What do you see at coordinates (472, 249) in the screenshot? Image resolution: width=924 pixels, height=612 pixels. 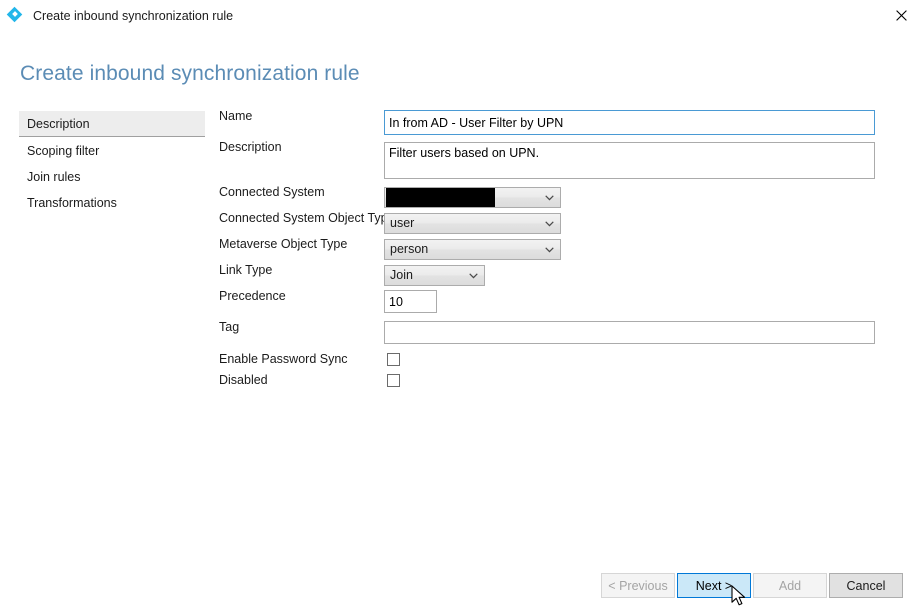 I see `metaverse-object-type-dropdown: person` at bounding box center [472, 249].